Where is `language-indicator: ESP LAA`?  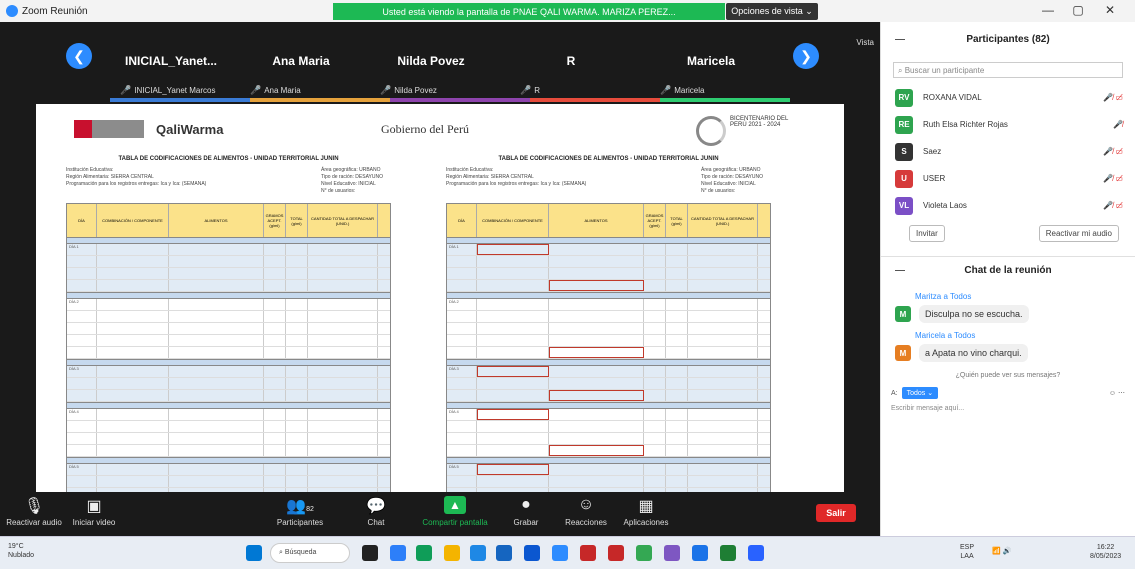 language-indicator: ESP LAA is located at coordinates (967, 552).